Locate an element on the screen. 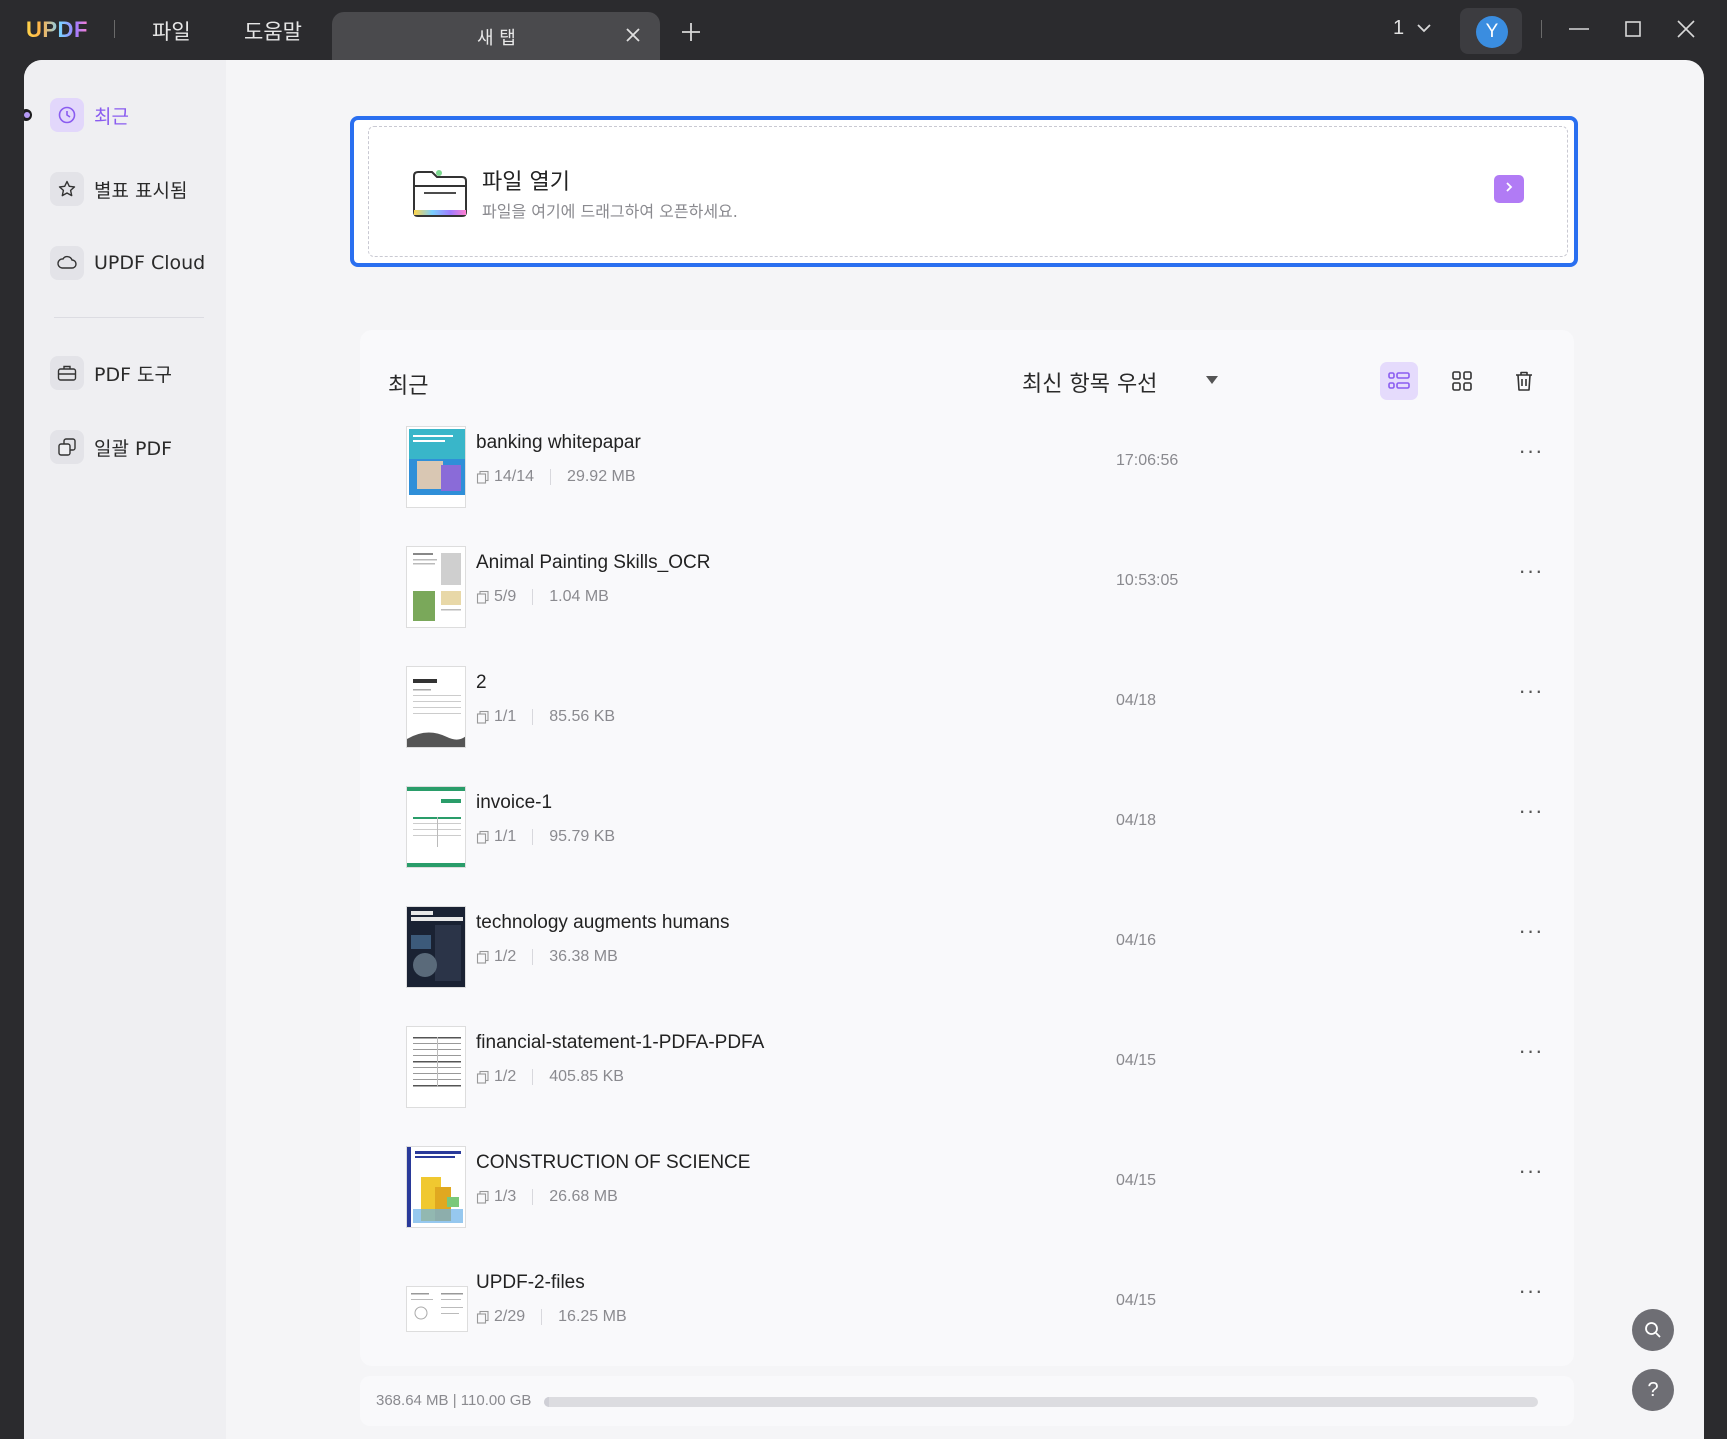 Image resolution: width=1727 pixels, height=1439 pixels. sidebar-item-cloud: UPDF Cloud is located at coordinates (130, 263).